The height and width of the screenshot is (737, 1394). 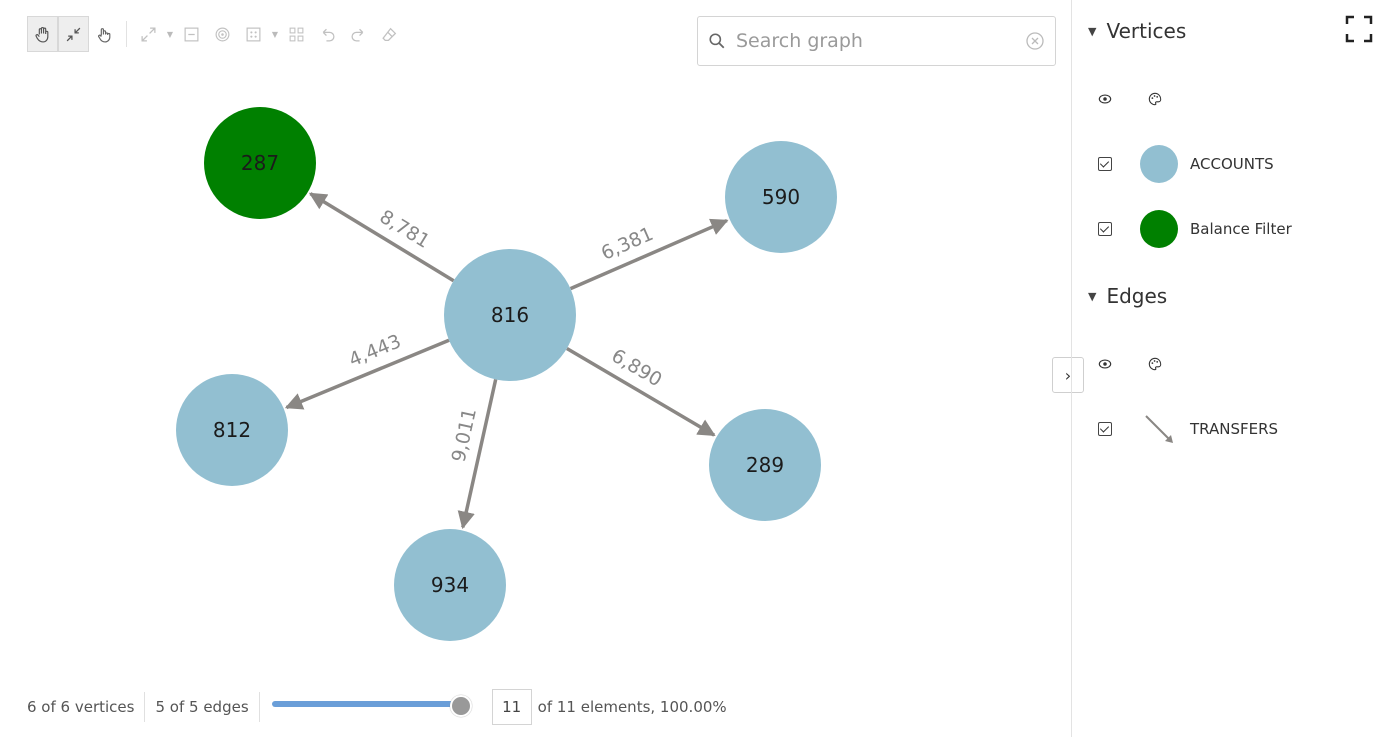 What do you see at coordinates (366, 704) in the screenshot?
I see `slider-track` at bounding box center [366, 704].